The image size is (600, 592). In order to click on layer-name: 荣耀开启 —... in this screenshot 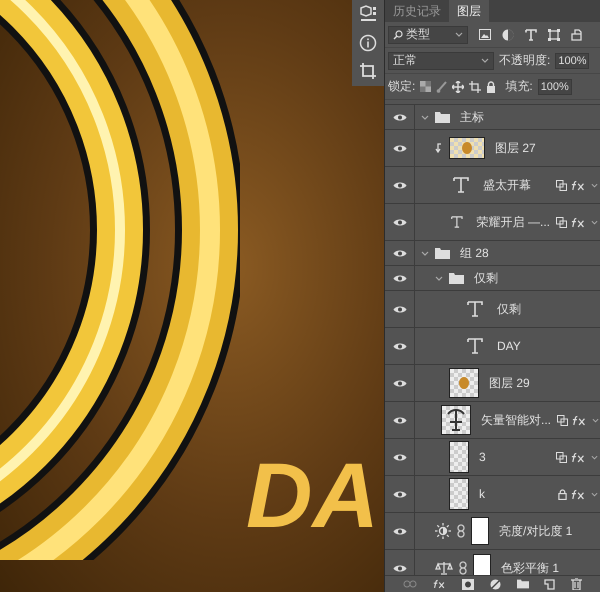, I will do `click(513, 222)`.